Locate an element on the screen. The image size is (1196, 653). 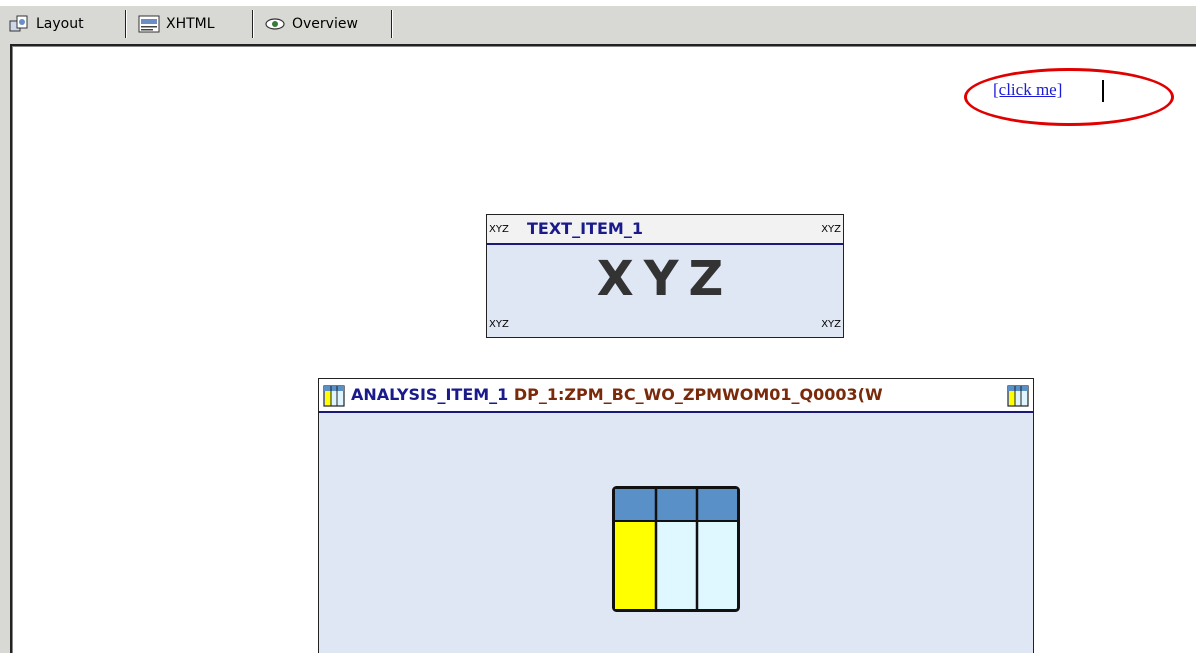
tab-overview-label: Overview is located at coordinates (325, 24).